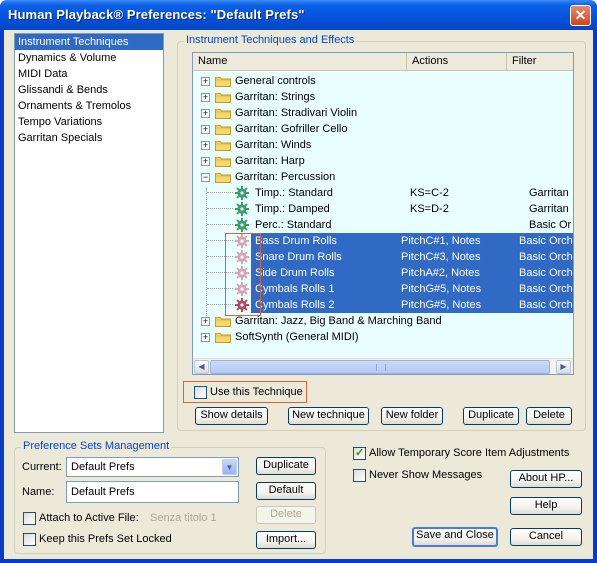 The image size is (597, 563). Describe the element at coordinates (201, 367) in the screenshot. I see `scroll-left-button: ◀` at that location.